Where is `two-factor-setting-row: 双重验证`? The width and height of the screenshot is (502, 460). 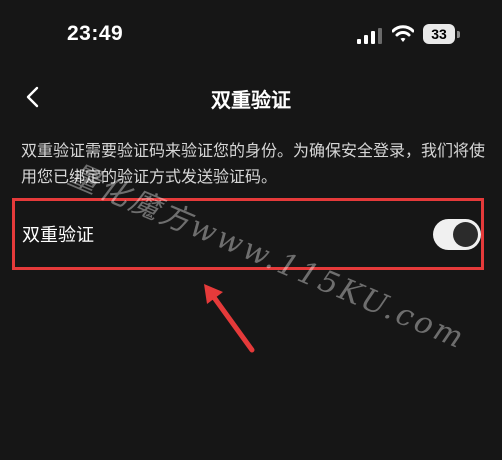 two-factor-setting-row: 双重验证 is located at coordinates (249, 235).